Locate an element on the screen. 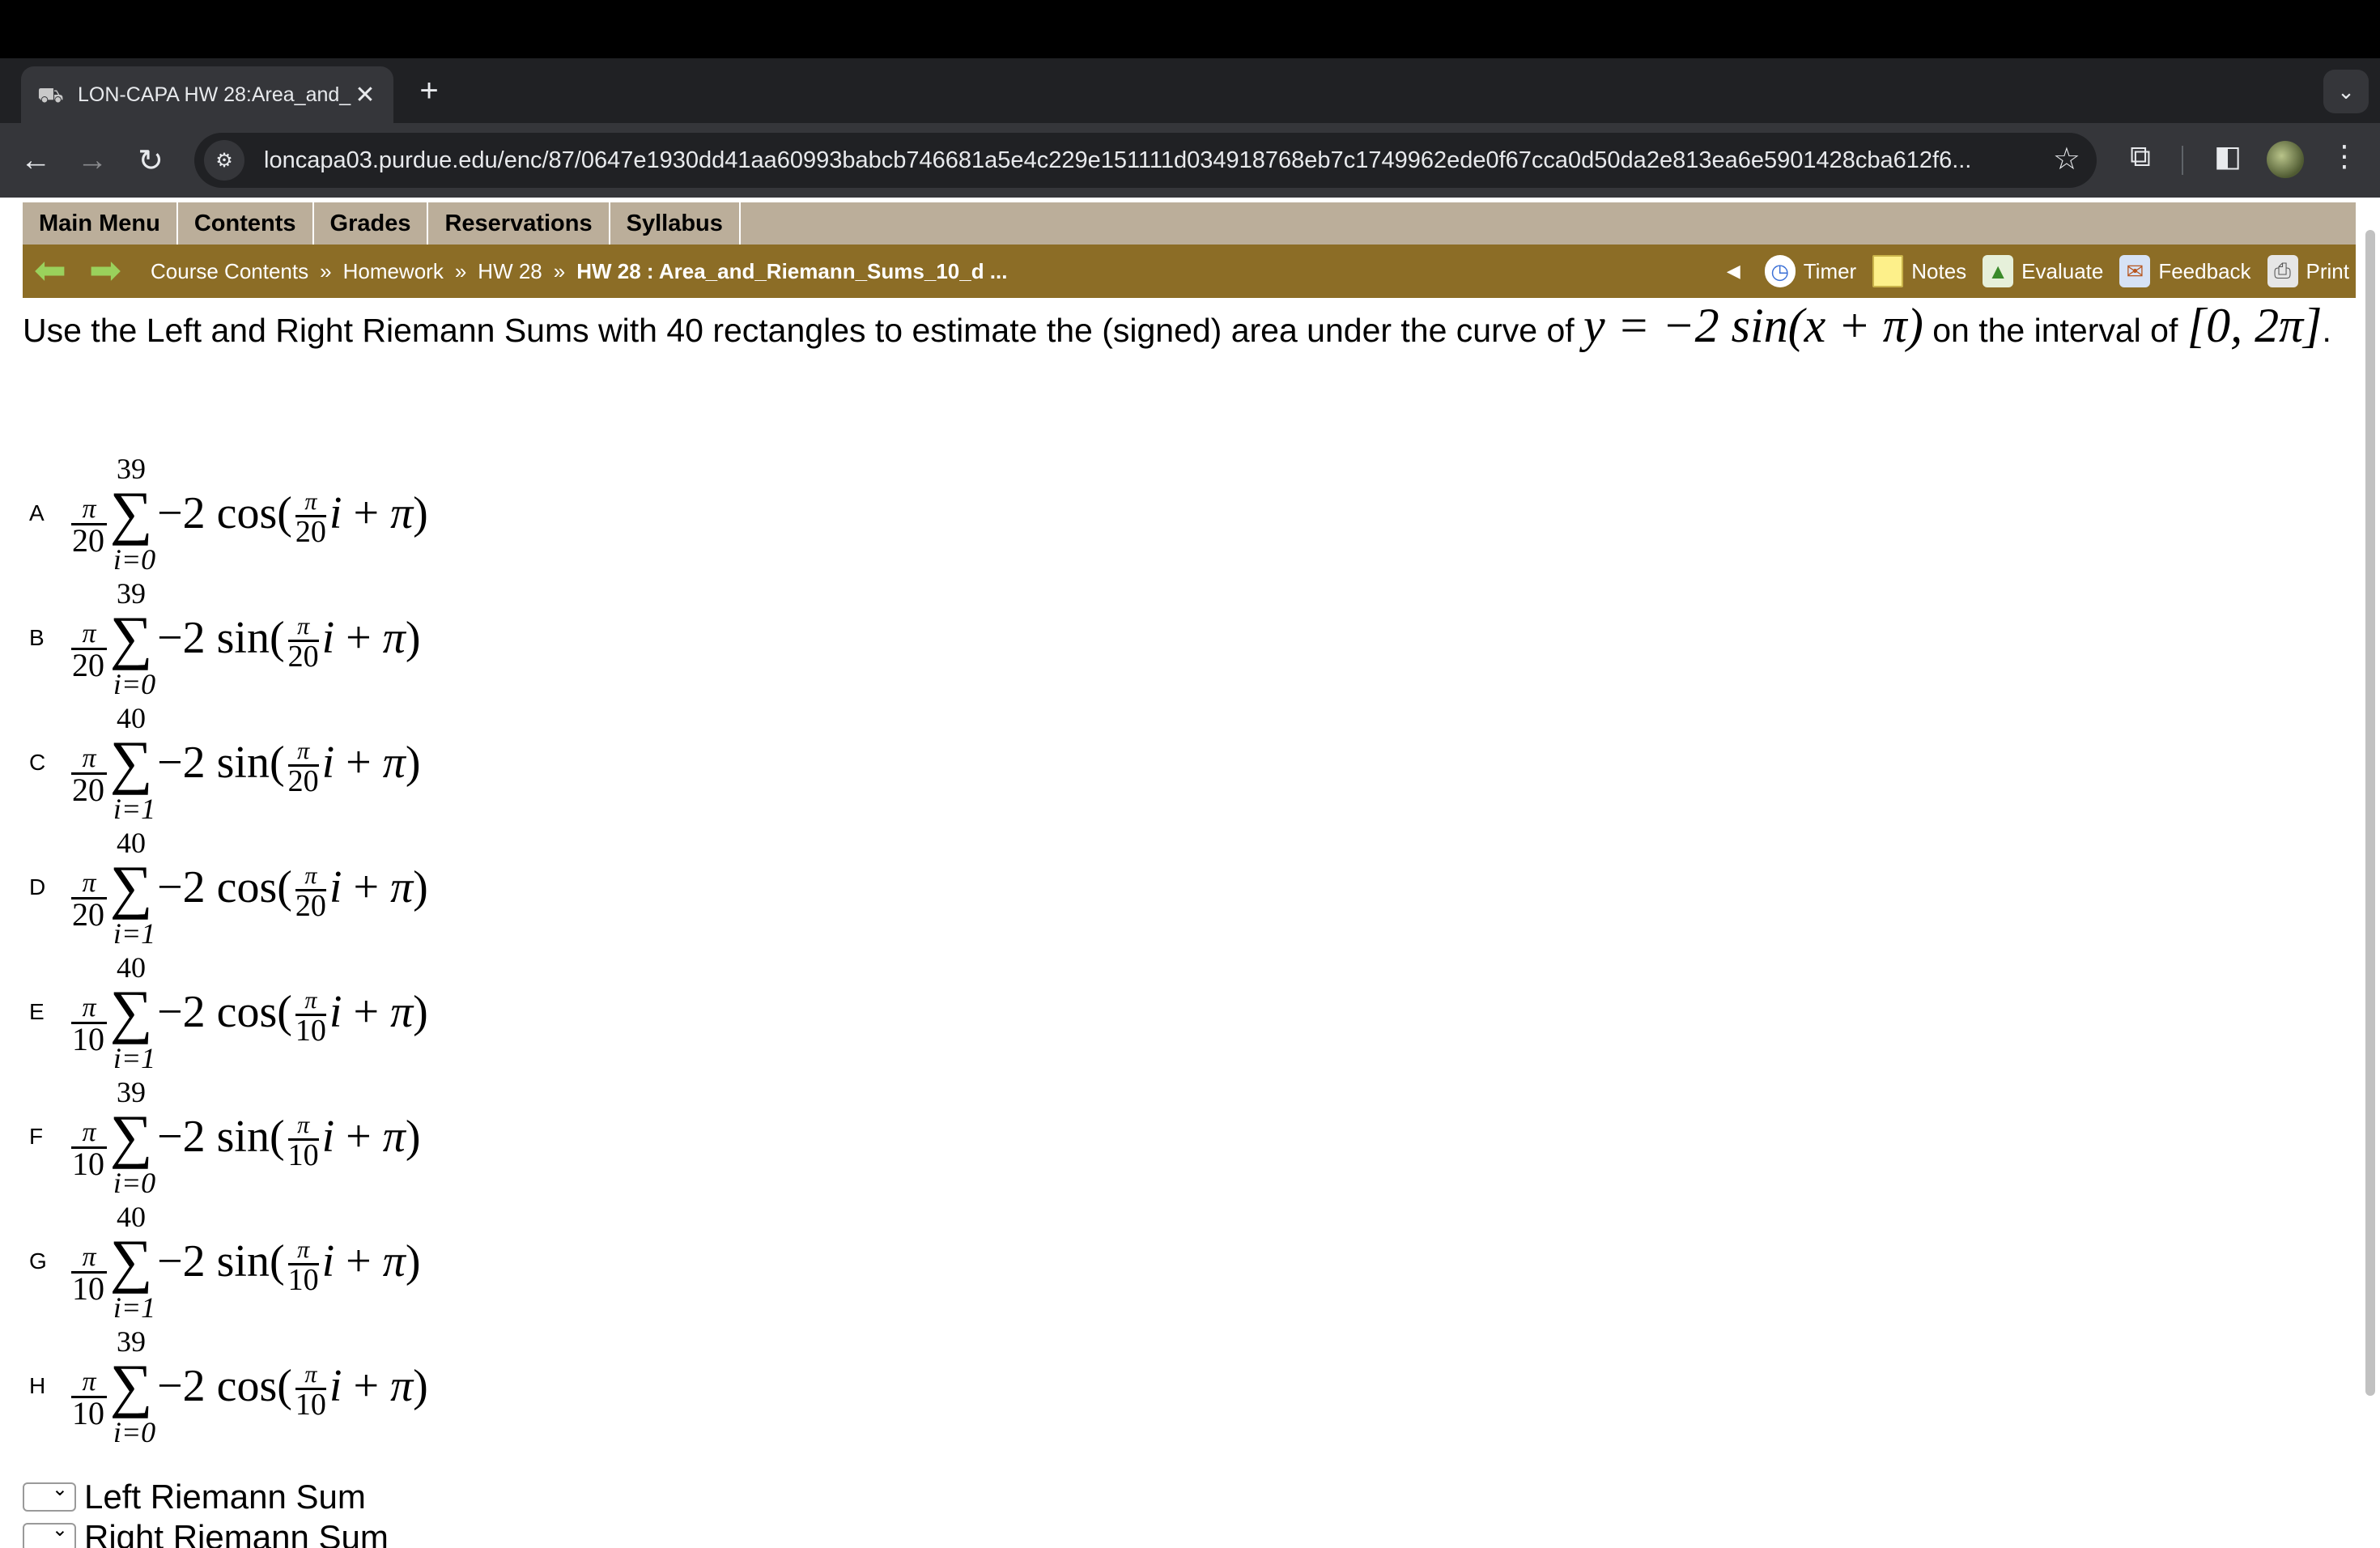  toolbar-divider is located at coordinates (2182, 160).